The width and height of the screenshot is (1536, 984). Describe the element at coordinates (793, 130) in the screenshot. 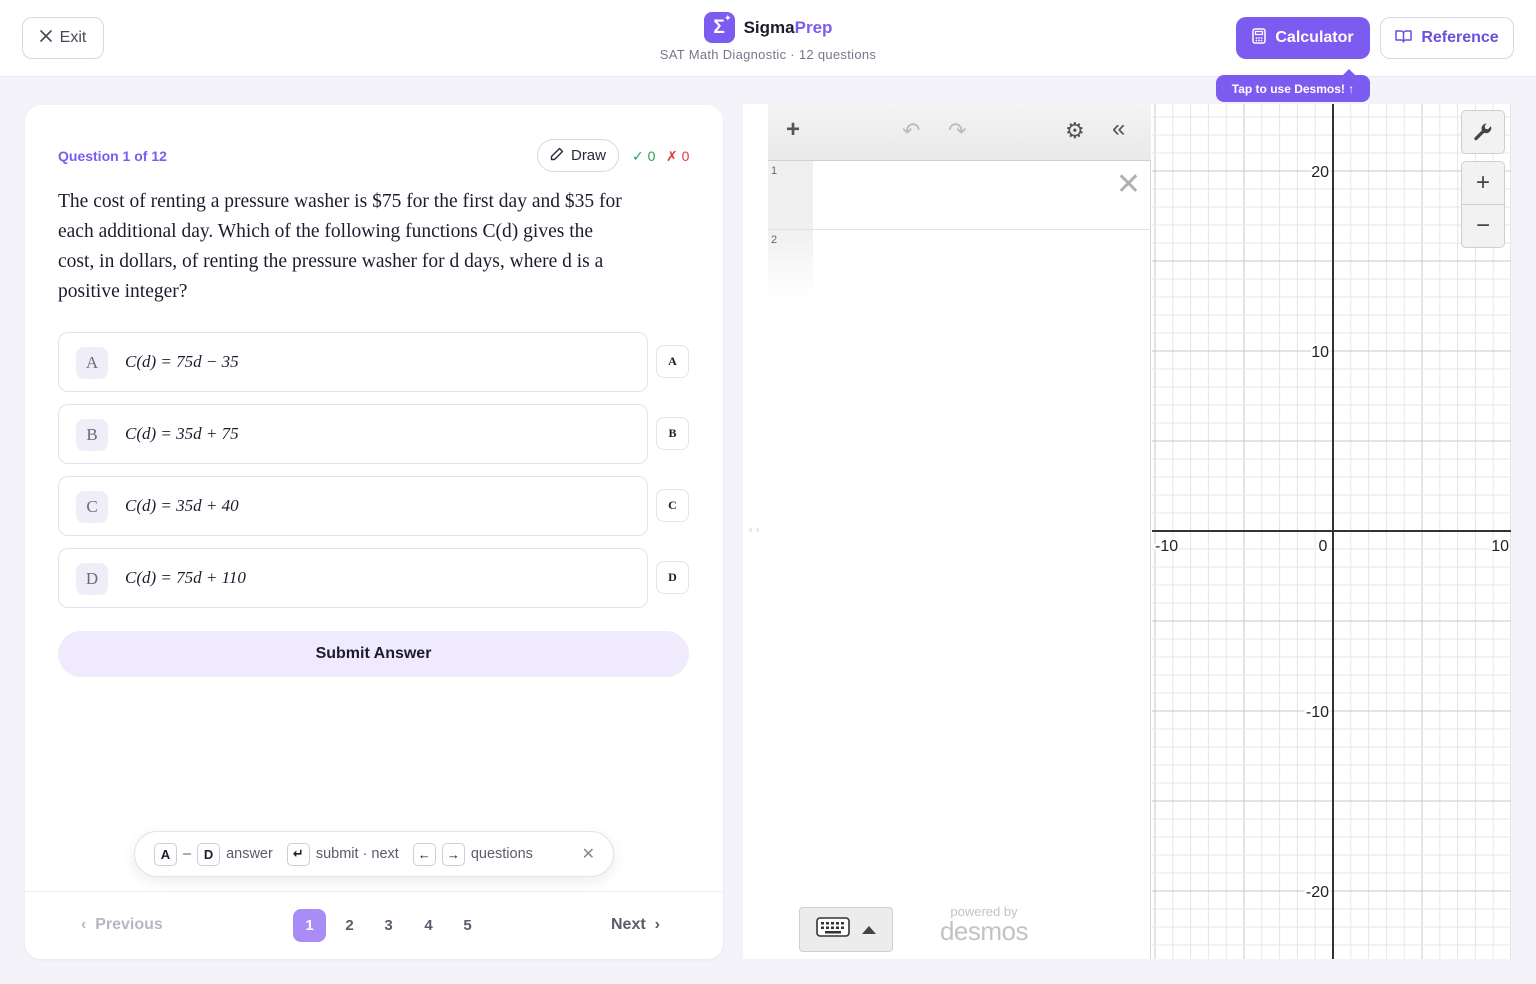

I see `add-expression-icon: +` at that location.